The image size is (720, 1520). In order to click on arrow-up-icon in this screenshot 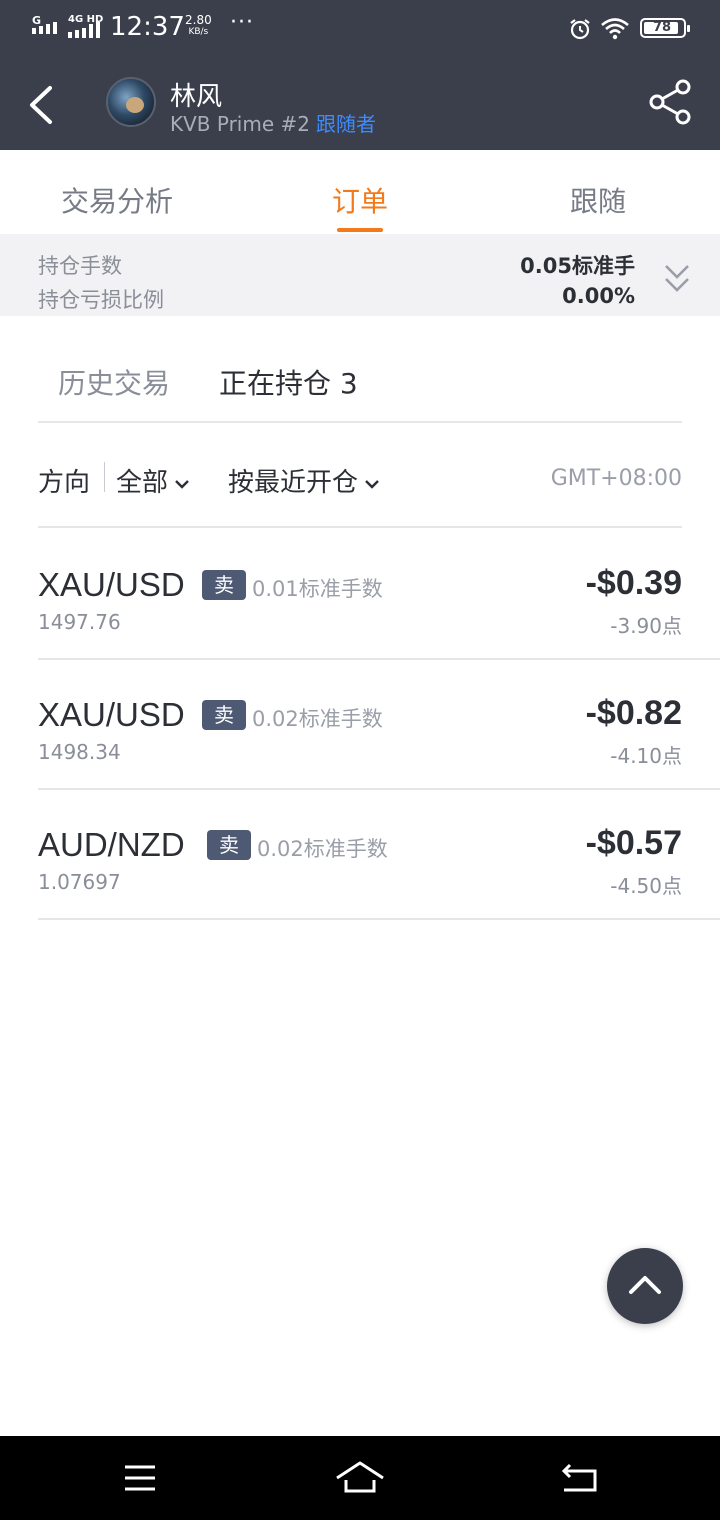, I will do `click(645, 1285)`.